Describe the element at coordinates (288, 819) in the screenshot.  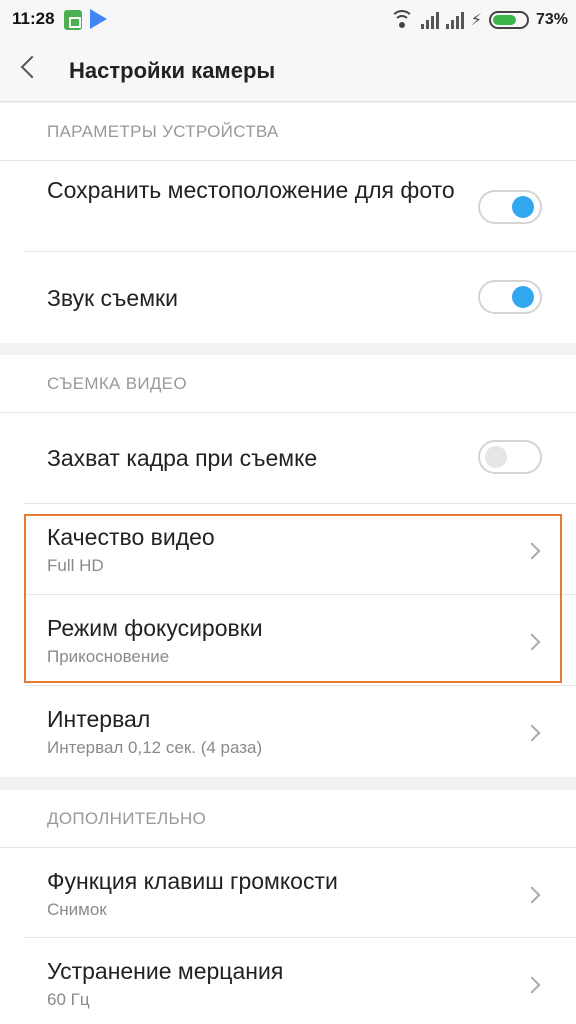
I see `section-header: ДОПОЛНИТЕЛЬНО` at that location.